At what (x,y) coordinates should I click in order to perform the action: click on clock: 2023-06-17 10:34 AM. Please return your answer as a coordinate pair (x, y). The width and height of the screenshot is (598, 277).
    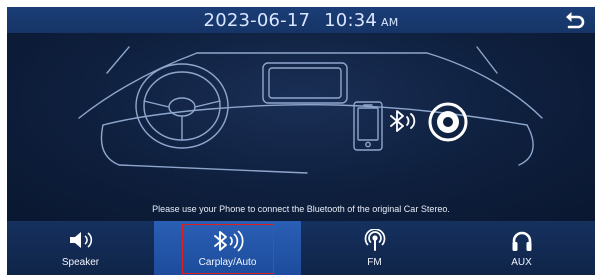
    Looking at the image, I should click on (301, 20).